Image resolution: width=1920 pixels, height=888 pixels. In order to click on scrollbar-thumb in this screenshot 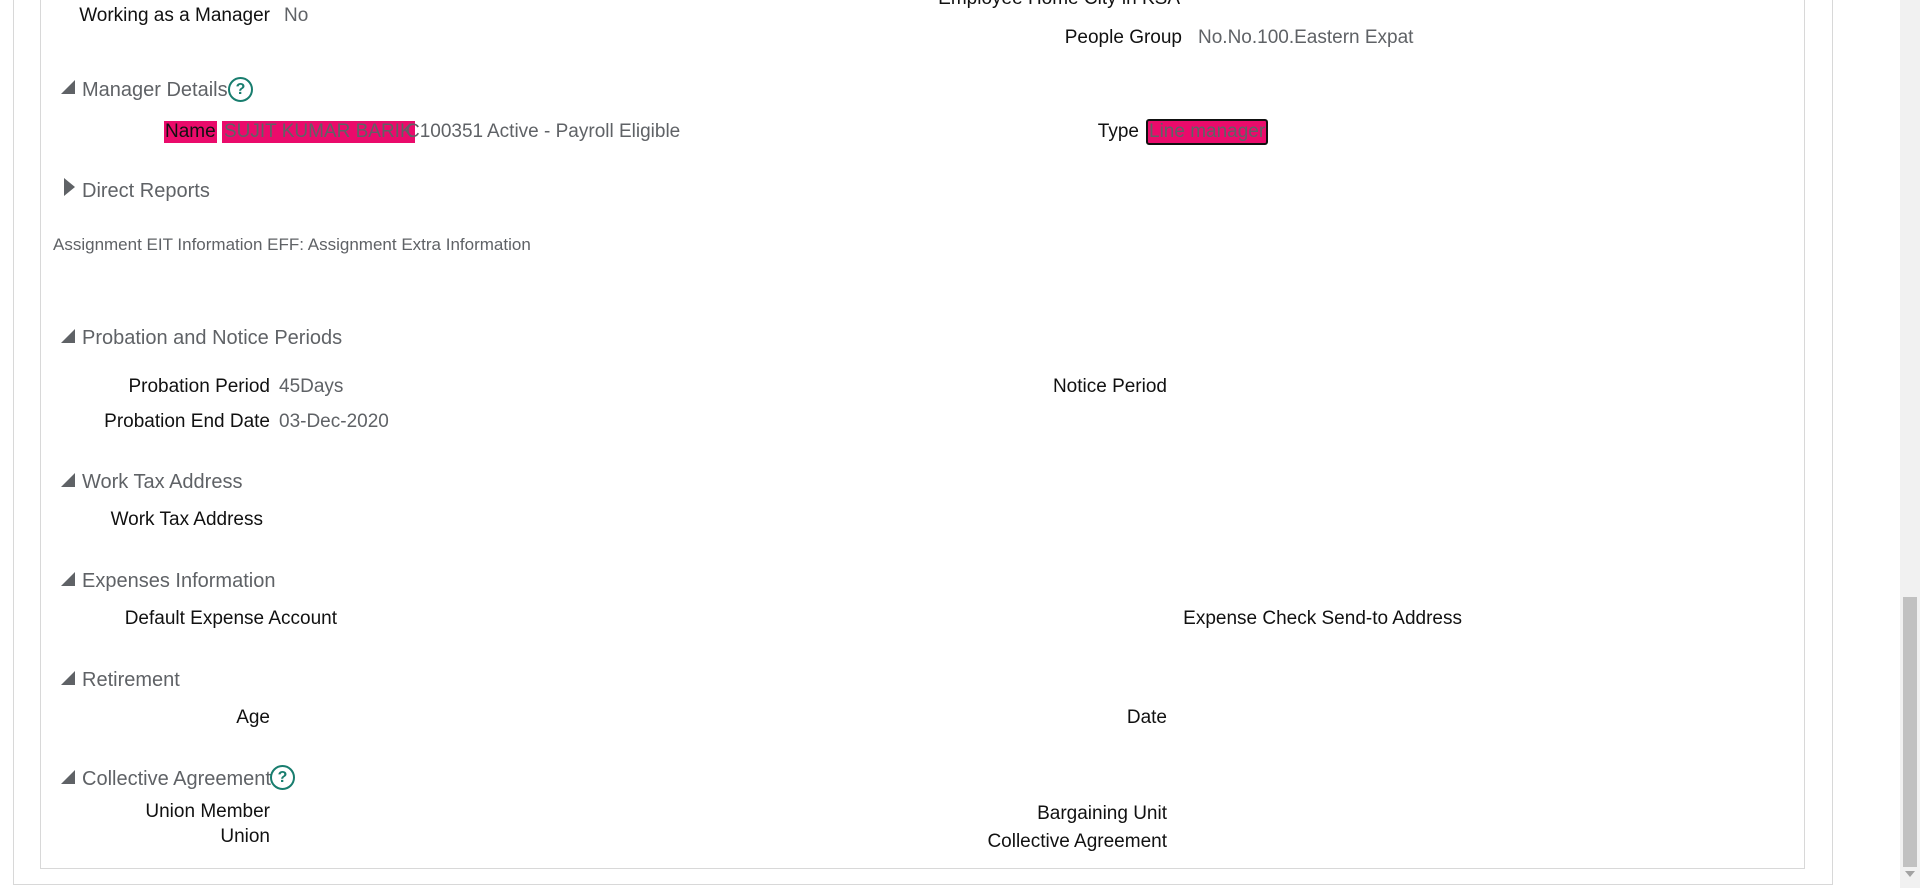, I will do `click(1910, 732)`.